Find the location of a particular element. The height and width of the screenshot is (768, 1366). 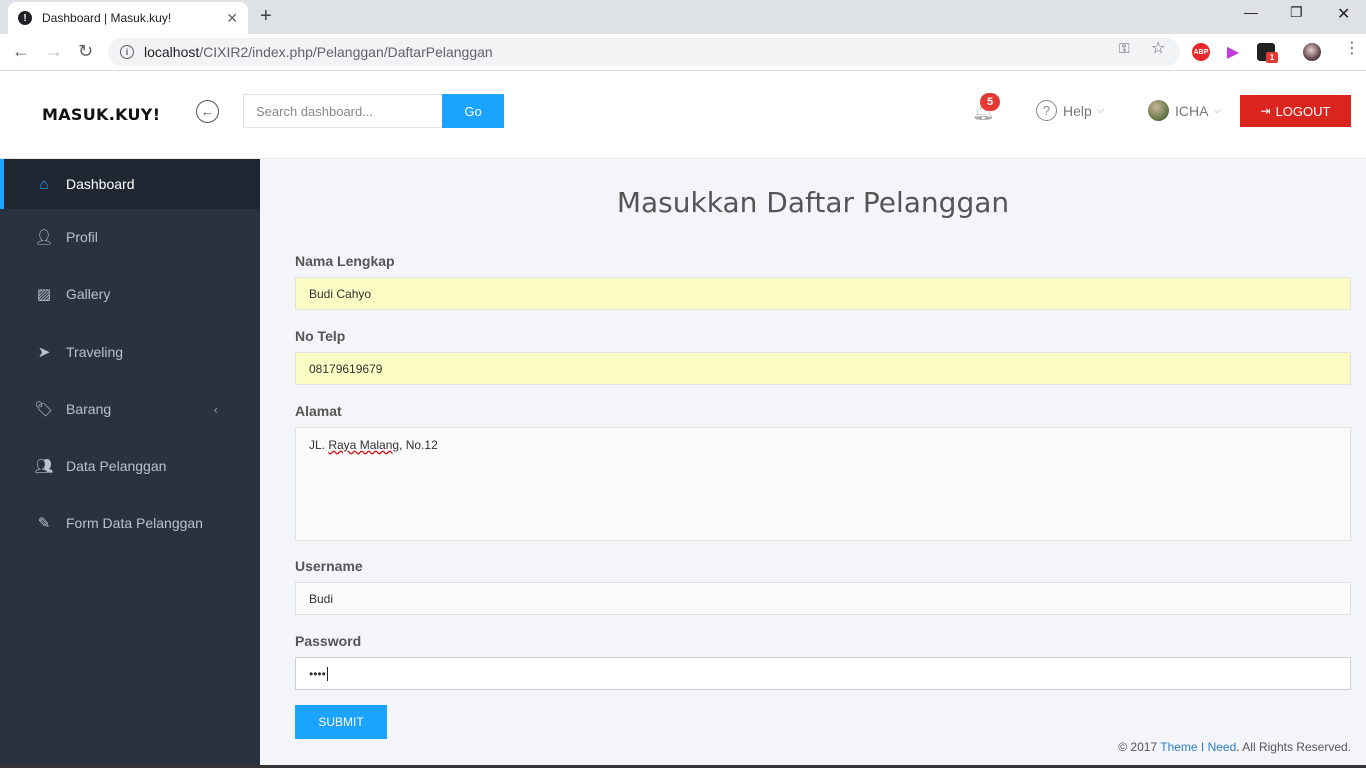

send-icon: ➤ is located at coordinates (44, 352).